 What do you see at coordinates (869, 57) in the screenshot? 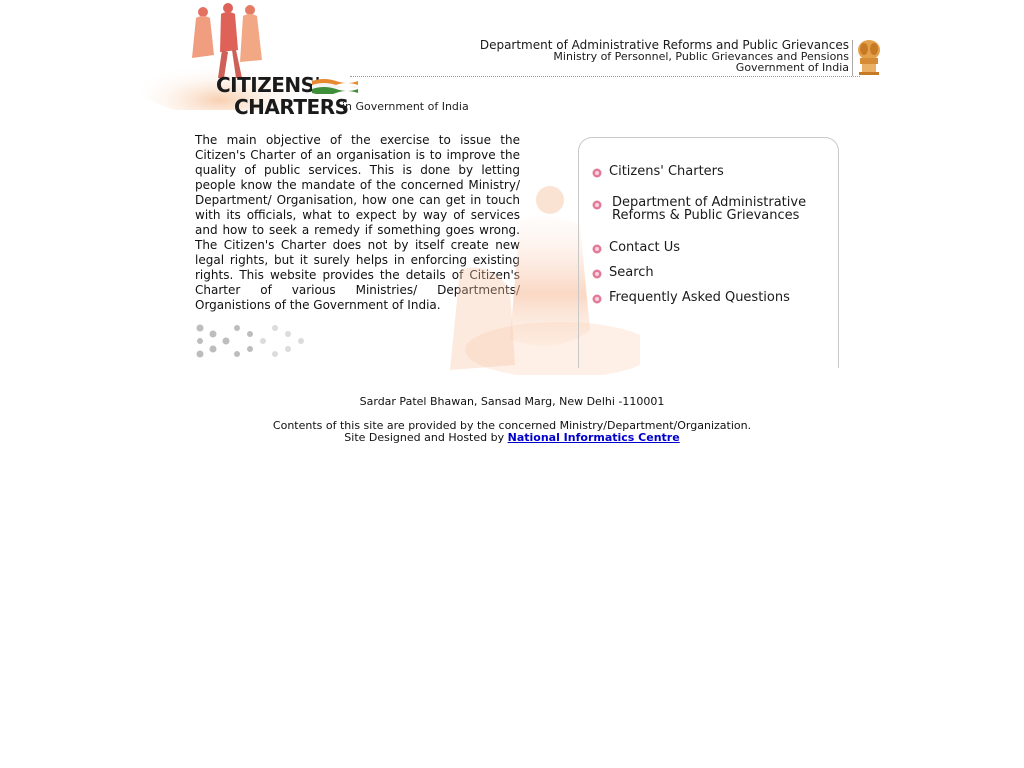
I see `national-emblem-icon` at bounding box center [869, 57].